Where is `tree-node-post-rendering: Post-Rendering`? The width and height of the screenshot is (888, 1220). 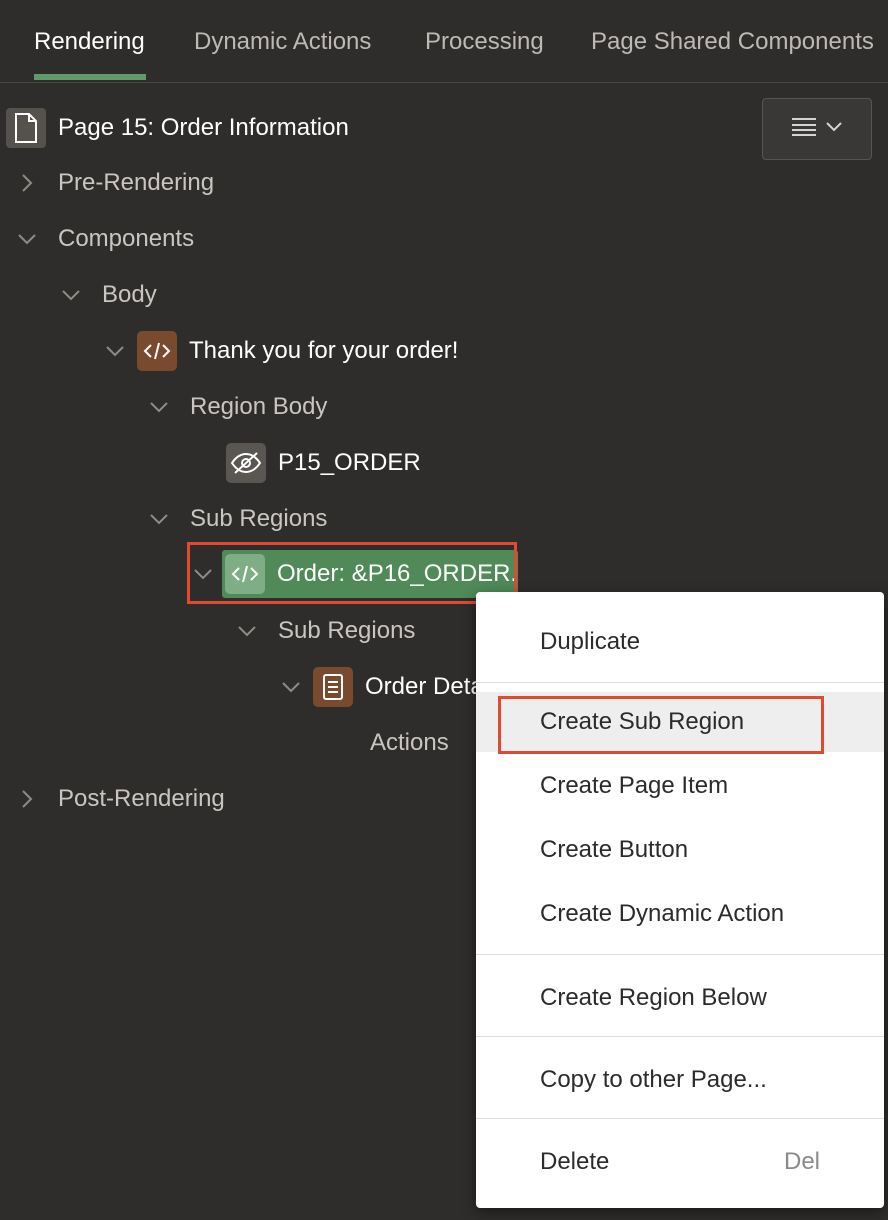
tree-node-post-rendering: Post-Rendering is located at coordinates (119, 799).